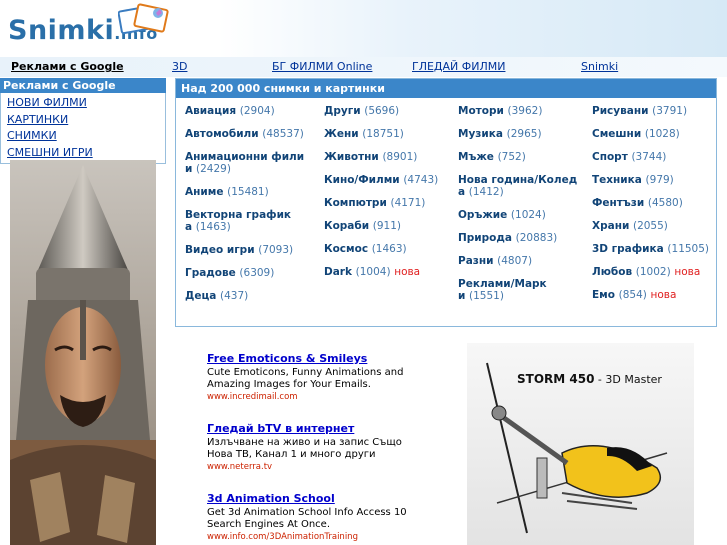  Describe the element at coordinates (610, 157) in the screenshot. I see `category-name: Спорт` at that location.